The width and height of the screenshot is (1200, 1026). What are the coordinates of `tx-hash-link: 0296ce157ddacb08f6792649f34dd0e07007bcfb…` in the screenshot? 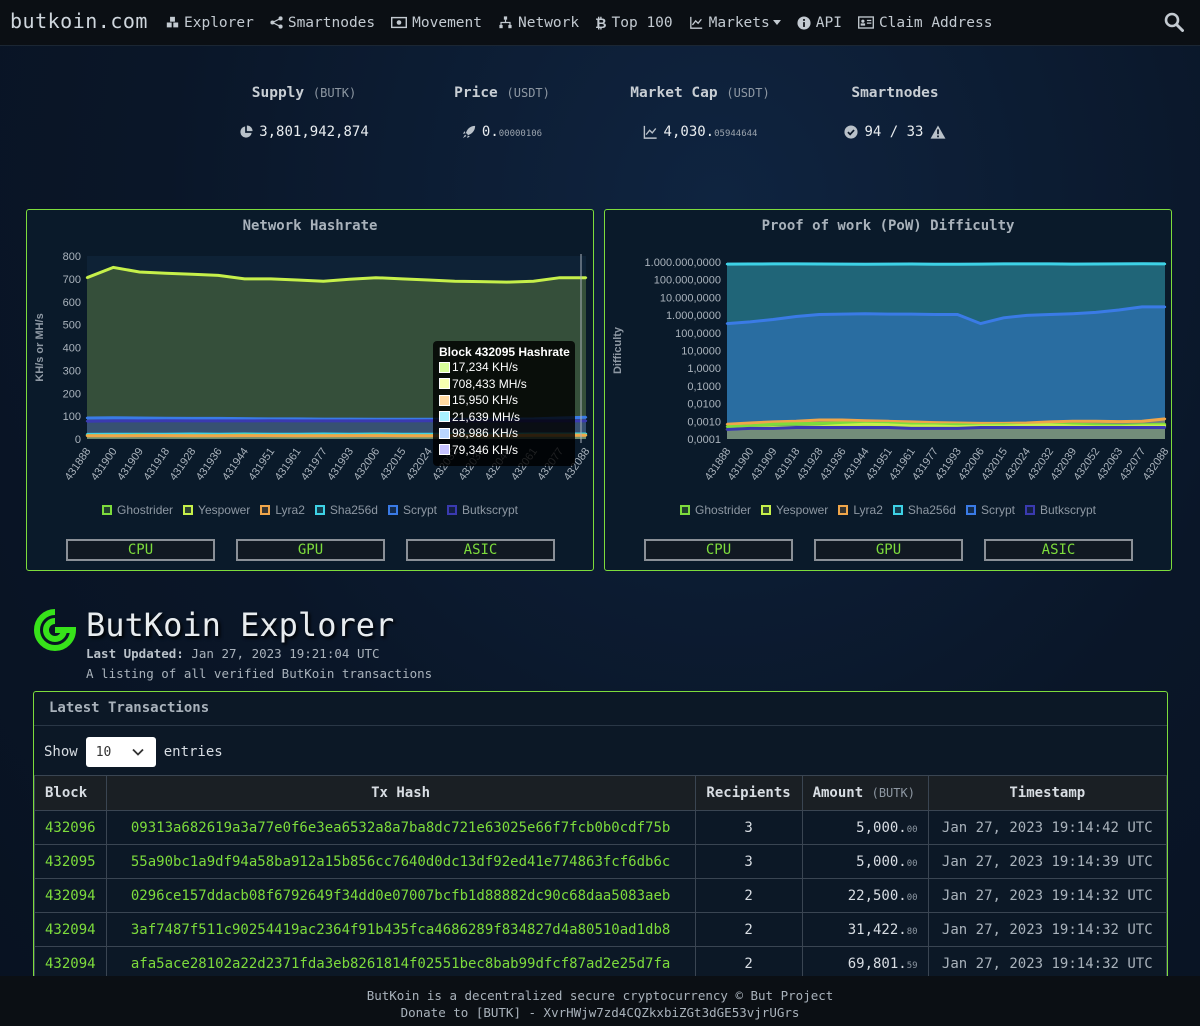 It's located at (400, 895).